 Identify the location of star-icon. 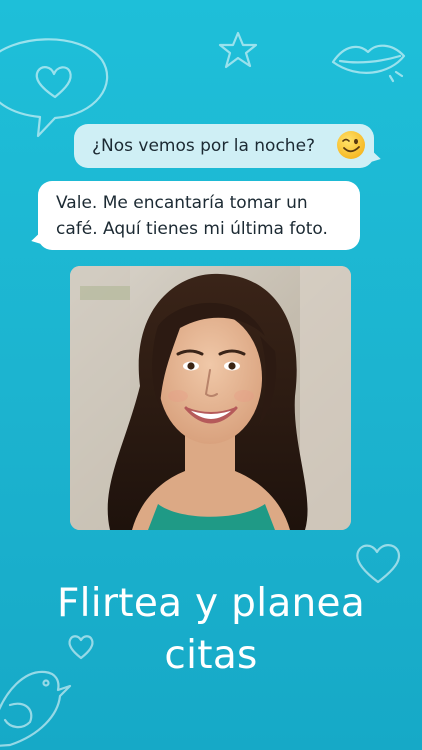
(238, 50).